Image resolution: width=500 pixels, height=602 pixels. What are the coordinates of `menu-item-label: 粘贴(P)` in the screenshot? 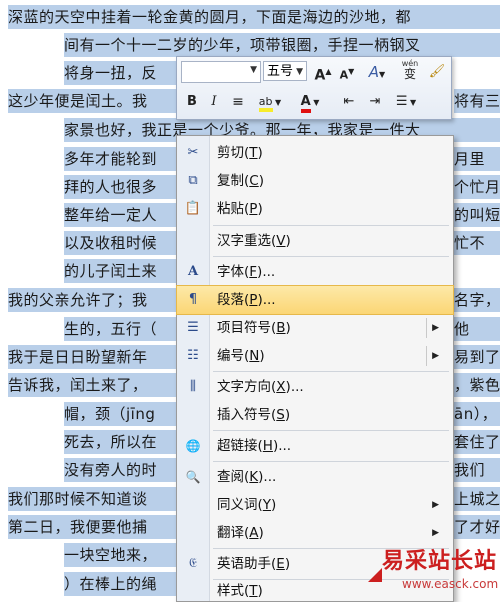 It's located at (240, 209).